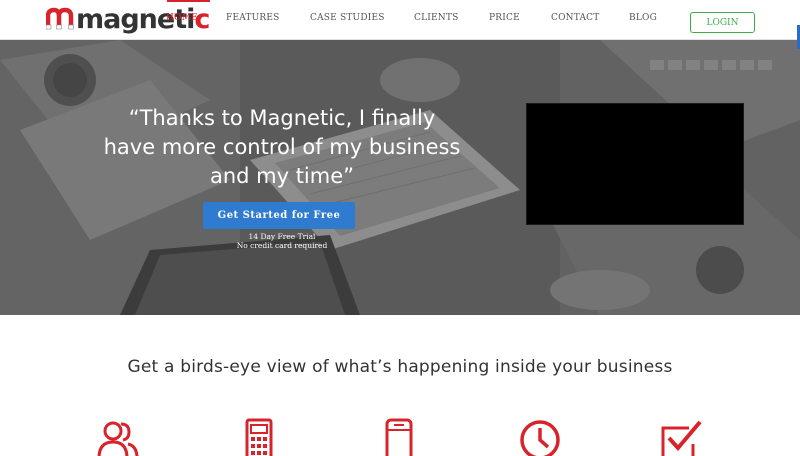 The height and width of the screenshot is (456, 800). What do you see at coordinates (347, 18) in the screenshot?
I see `nav-item-case-studies: CASE STUDIES` at bounding box center [347, 18].